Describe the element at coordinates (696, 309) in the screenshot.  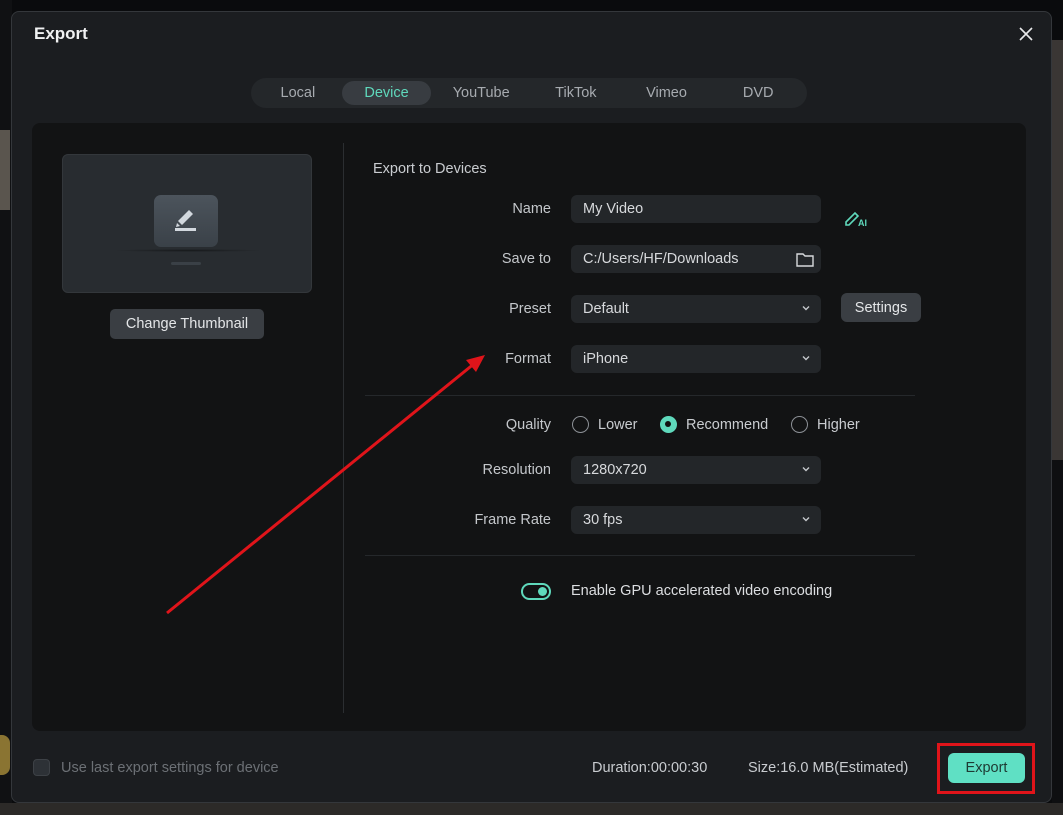
I see `preset-select: Default` at that location.